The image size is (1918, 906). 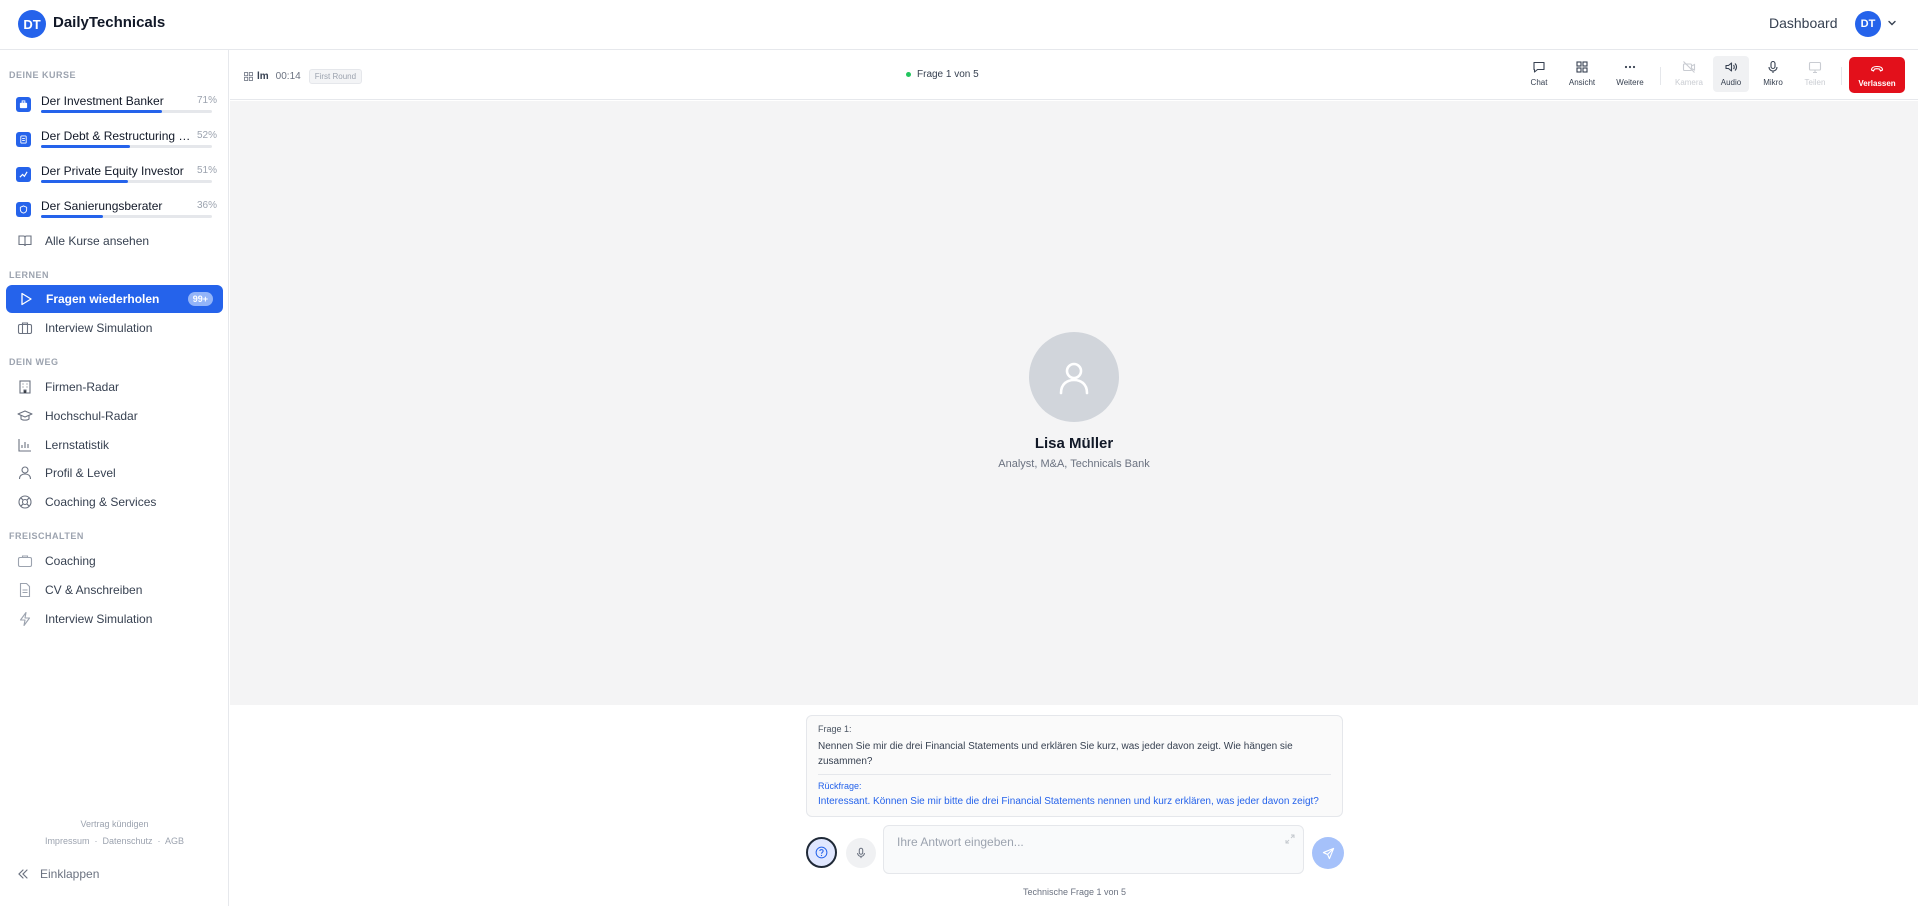 What do you see at coordinates (174, 841) in the screenshot?
I see `agb-link: AGB` at bounding box center [174, 841].